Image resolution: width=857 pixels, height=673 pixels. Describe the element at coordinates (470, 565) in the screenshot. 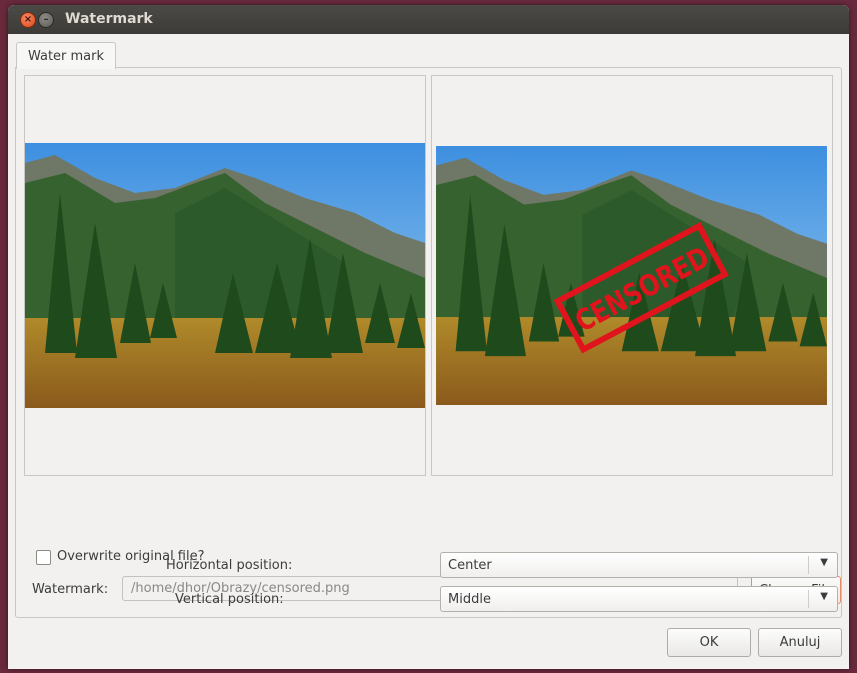

I see `horizontal-position-value: Center` at that location.